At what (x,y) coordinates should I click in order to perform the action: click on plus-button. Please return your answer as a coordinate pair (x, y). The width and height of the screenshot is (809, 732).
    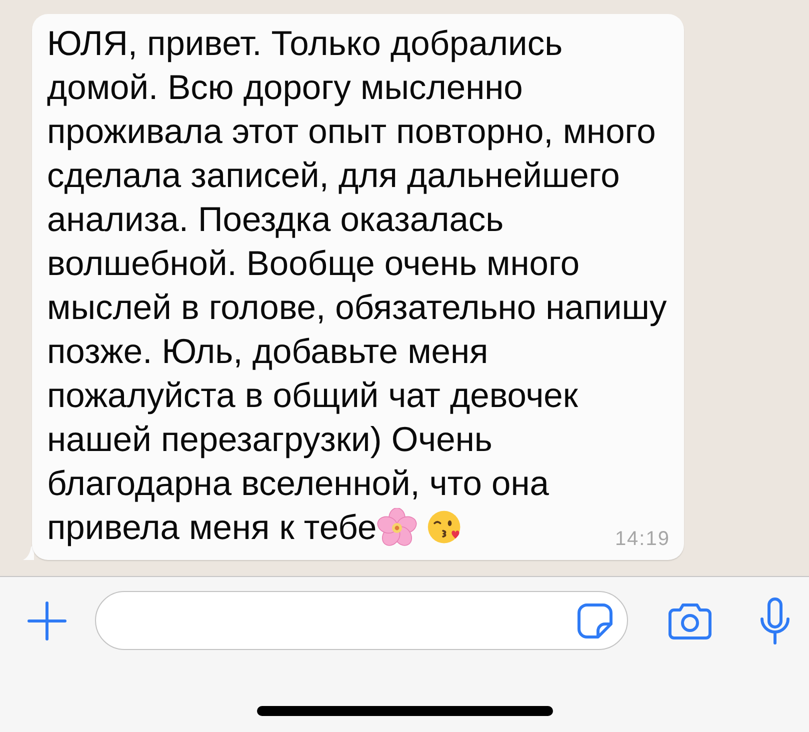
    Looking at the image, I should click on (47, 620).